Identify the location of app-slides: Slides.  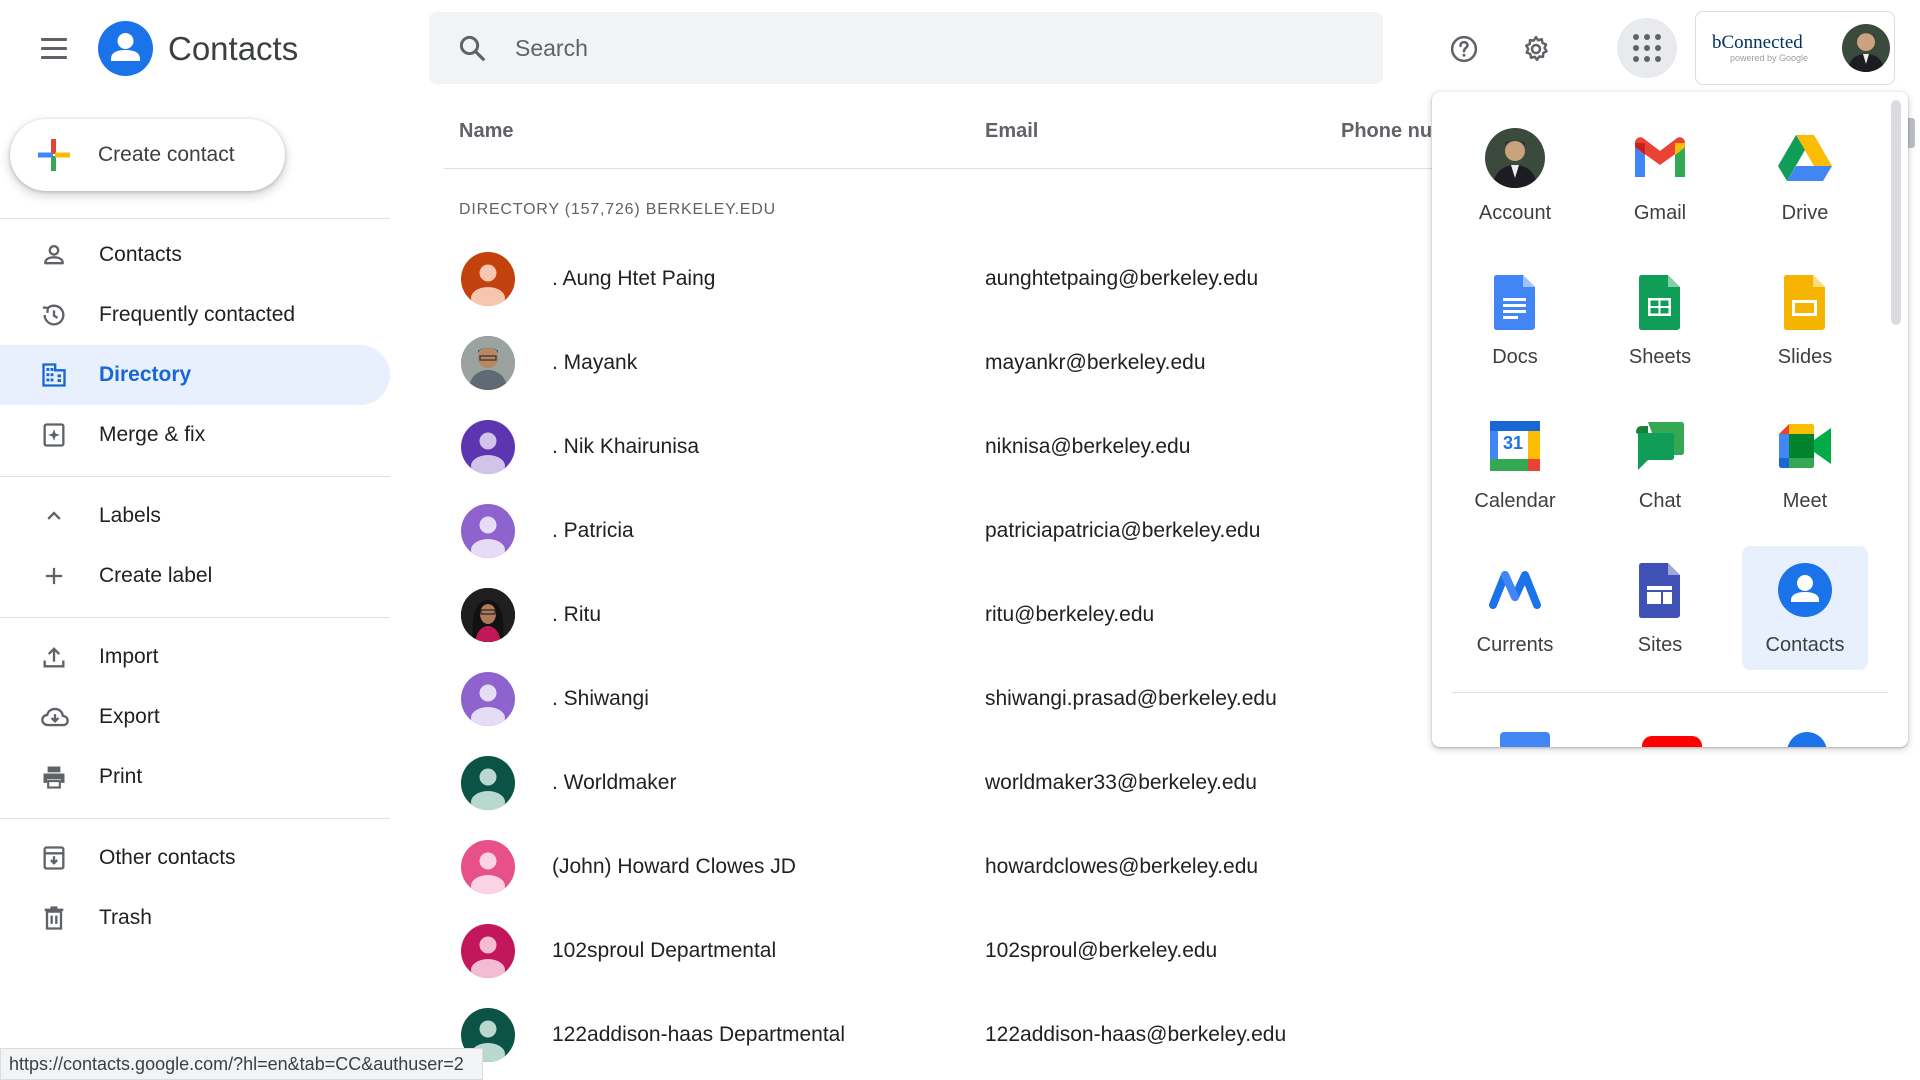
(1805, 320).